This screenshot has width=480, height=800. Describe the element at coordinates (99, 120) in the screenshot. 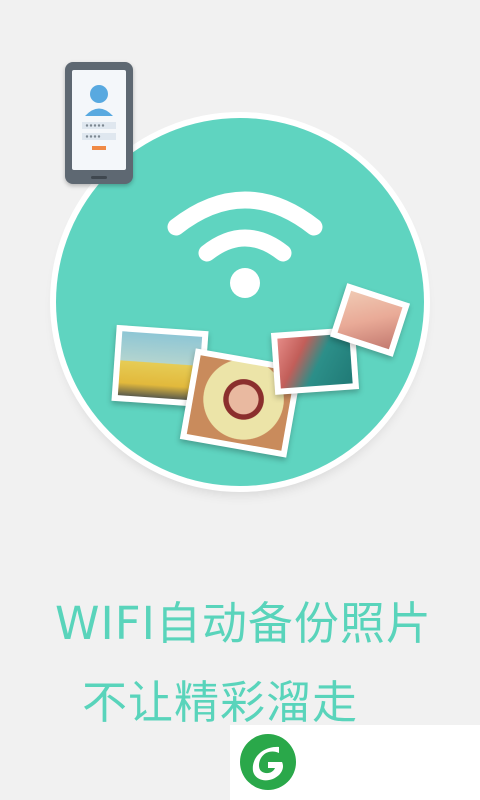

I see `phone-screen` at that location.